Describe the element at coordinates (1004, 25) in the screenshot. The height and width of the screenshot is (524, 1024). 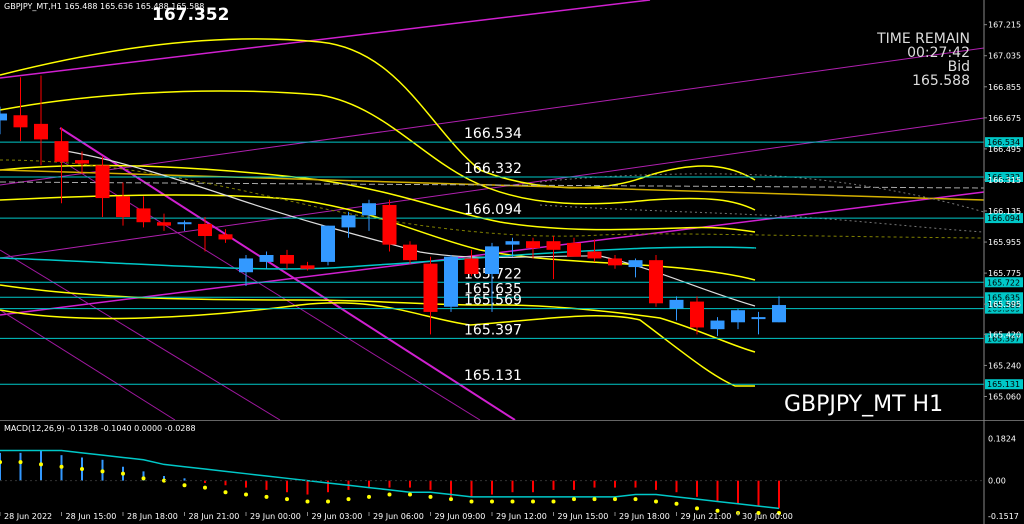
I see `price-tick-label: 167.215` at that location.